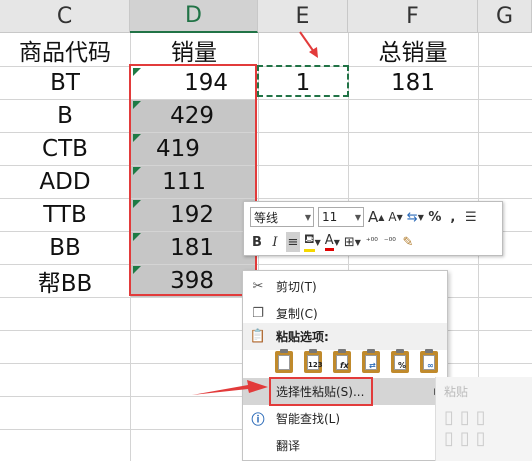 This screenshot has height=461, width=532. I want to click on column-header-c: C, so click(65, 16).